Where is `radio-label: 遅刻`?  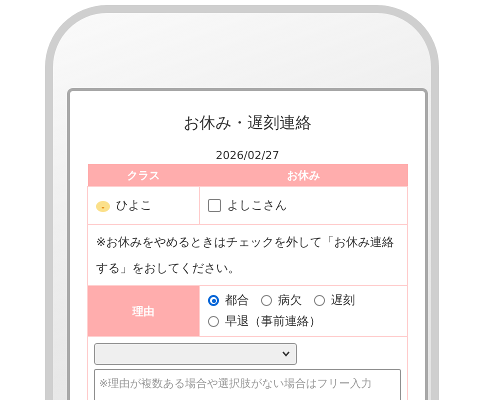
radio-label: 遅刻 is located at coordinates (343, 300).